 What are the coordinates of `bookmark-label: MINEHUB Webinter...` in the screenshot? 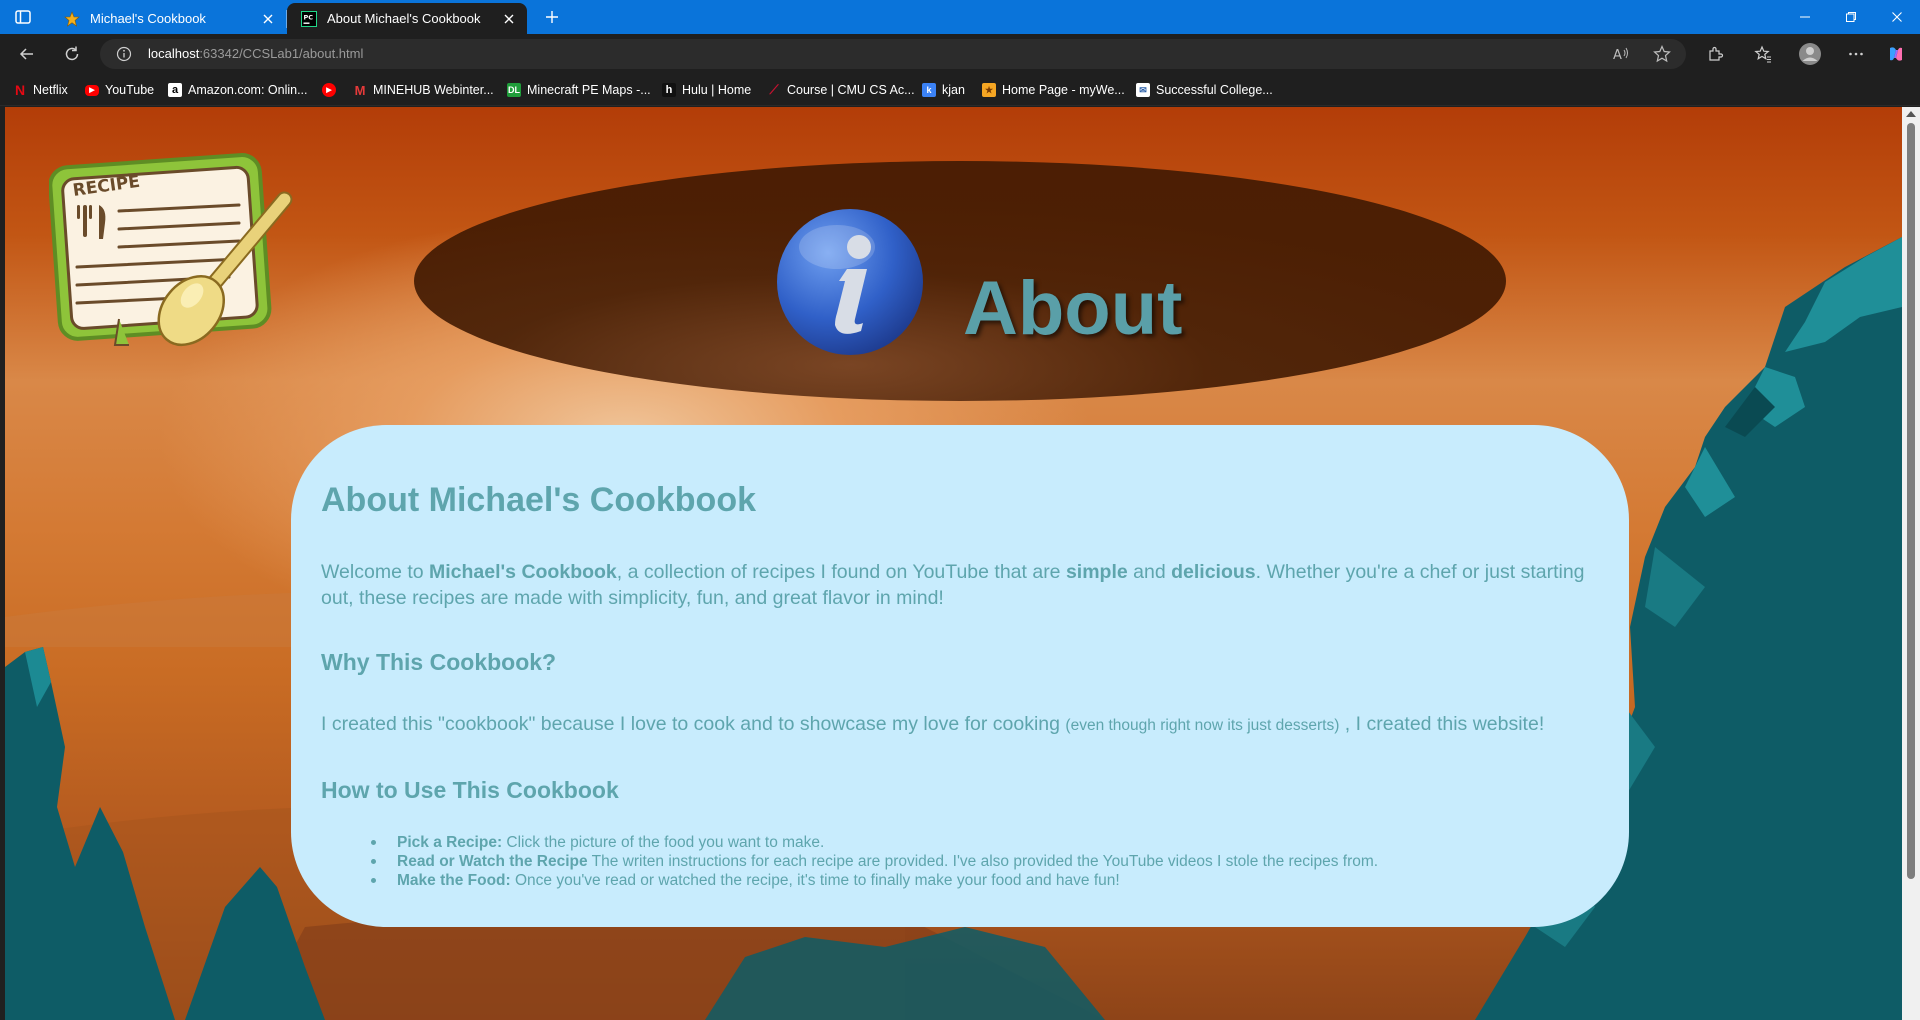 It's located at (433, 90).